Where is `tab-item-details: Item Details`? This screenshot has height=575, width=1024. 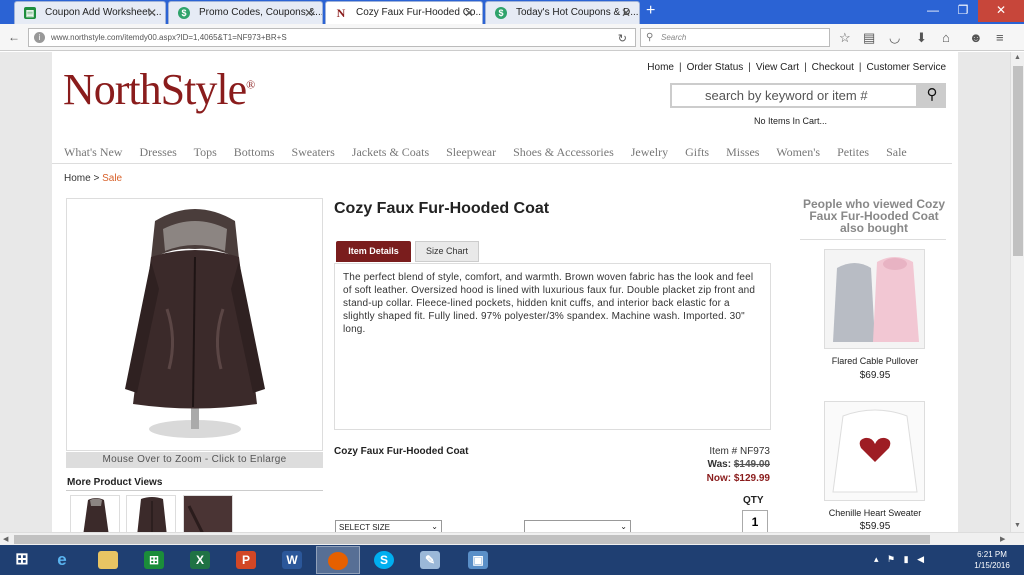 tab-item-details: Item Details is located at coordinates (373, 251).